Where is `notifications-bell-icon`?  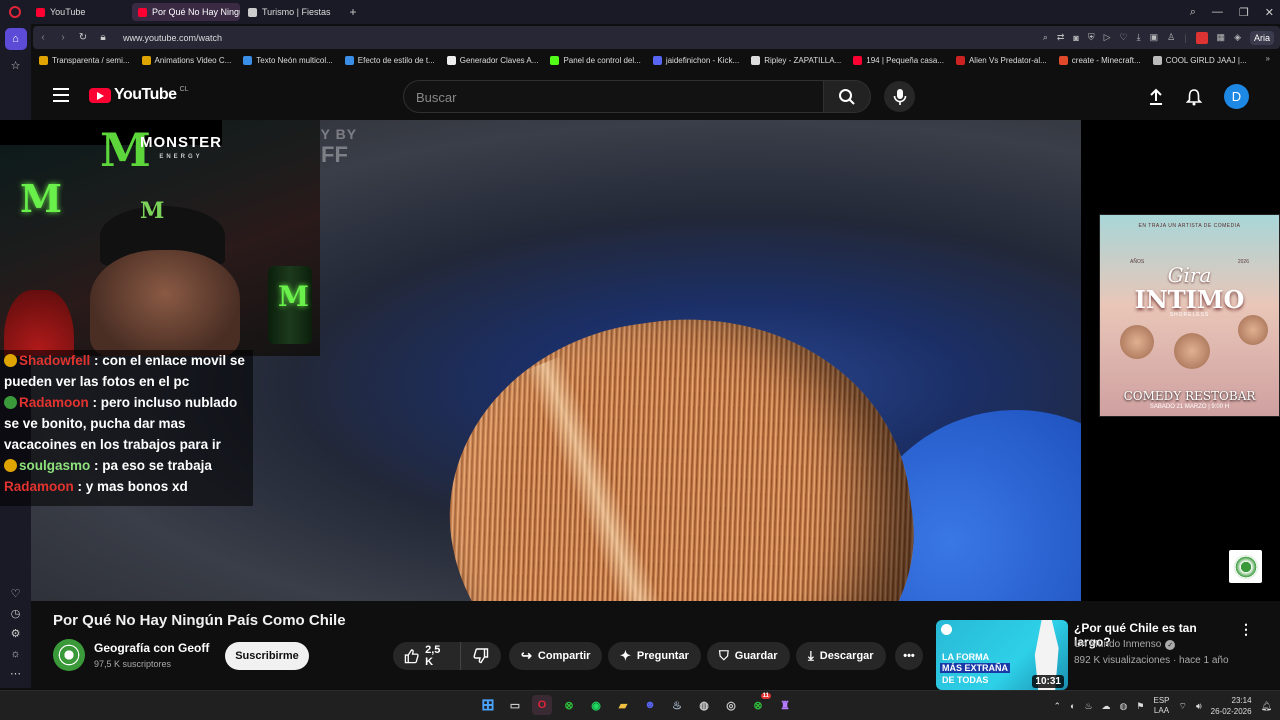 notifications-bell-icon is located at coordinates (1194, 97).